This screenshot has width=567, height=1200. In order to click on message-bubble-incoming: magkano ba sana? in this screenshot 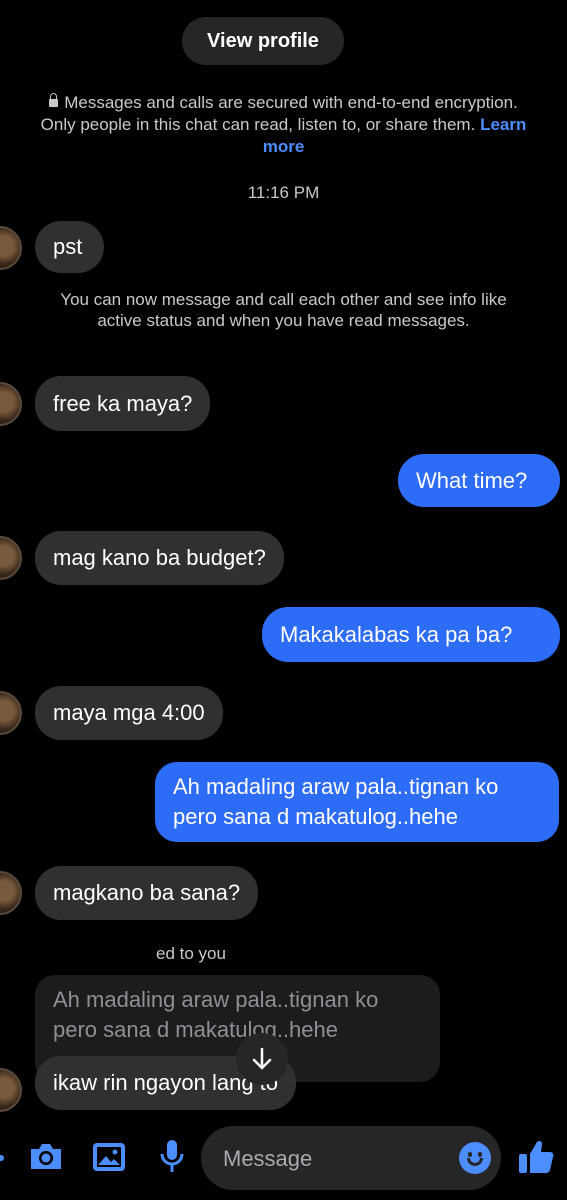, I will do `click(147, 893)`.